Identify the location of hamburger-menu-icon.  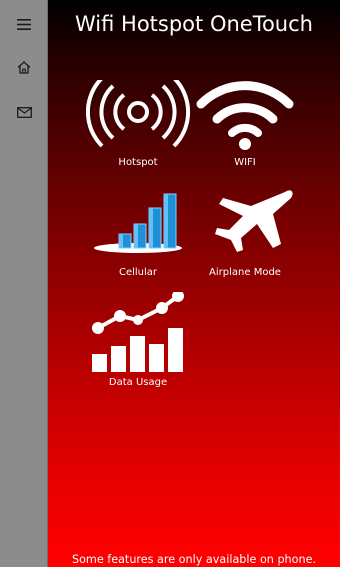
(24, 24).